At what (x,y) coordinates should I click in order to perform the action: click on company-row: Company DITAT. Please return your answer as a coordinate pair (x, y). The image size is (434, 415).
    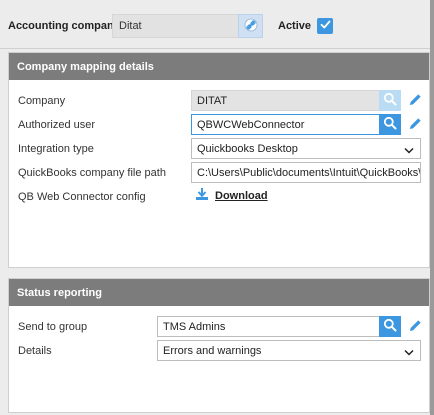
    Looking at the image, I should click on (220, 101).